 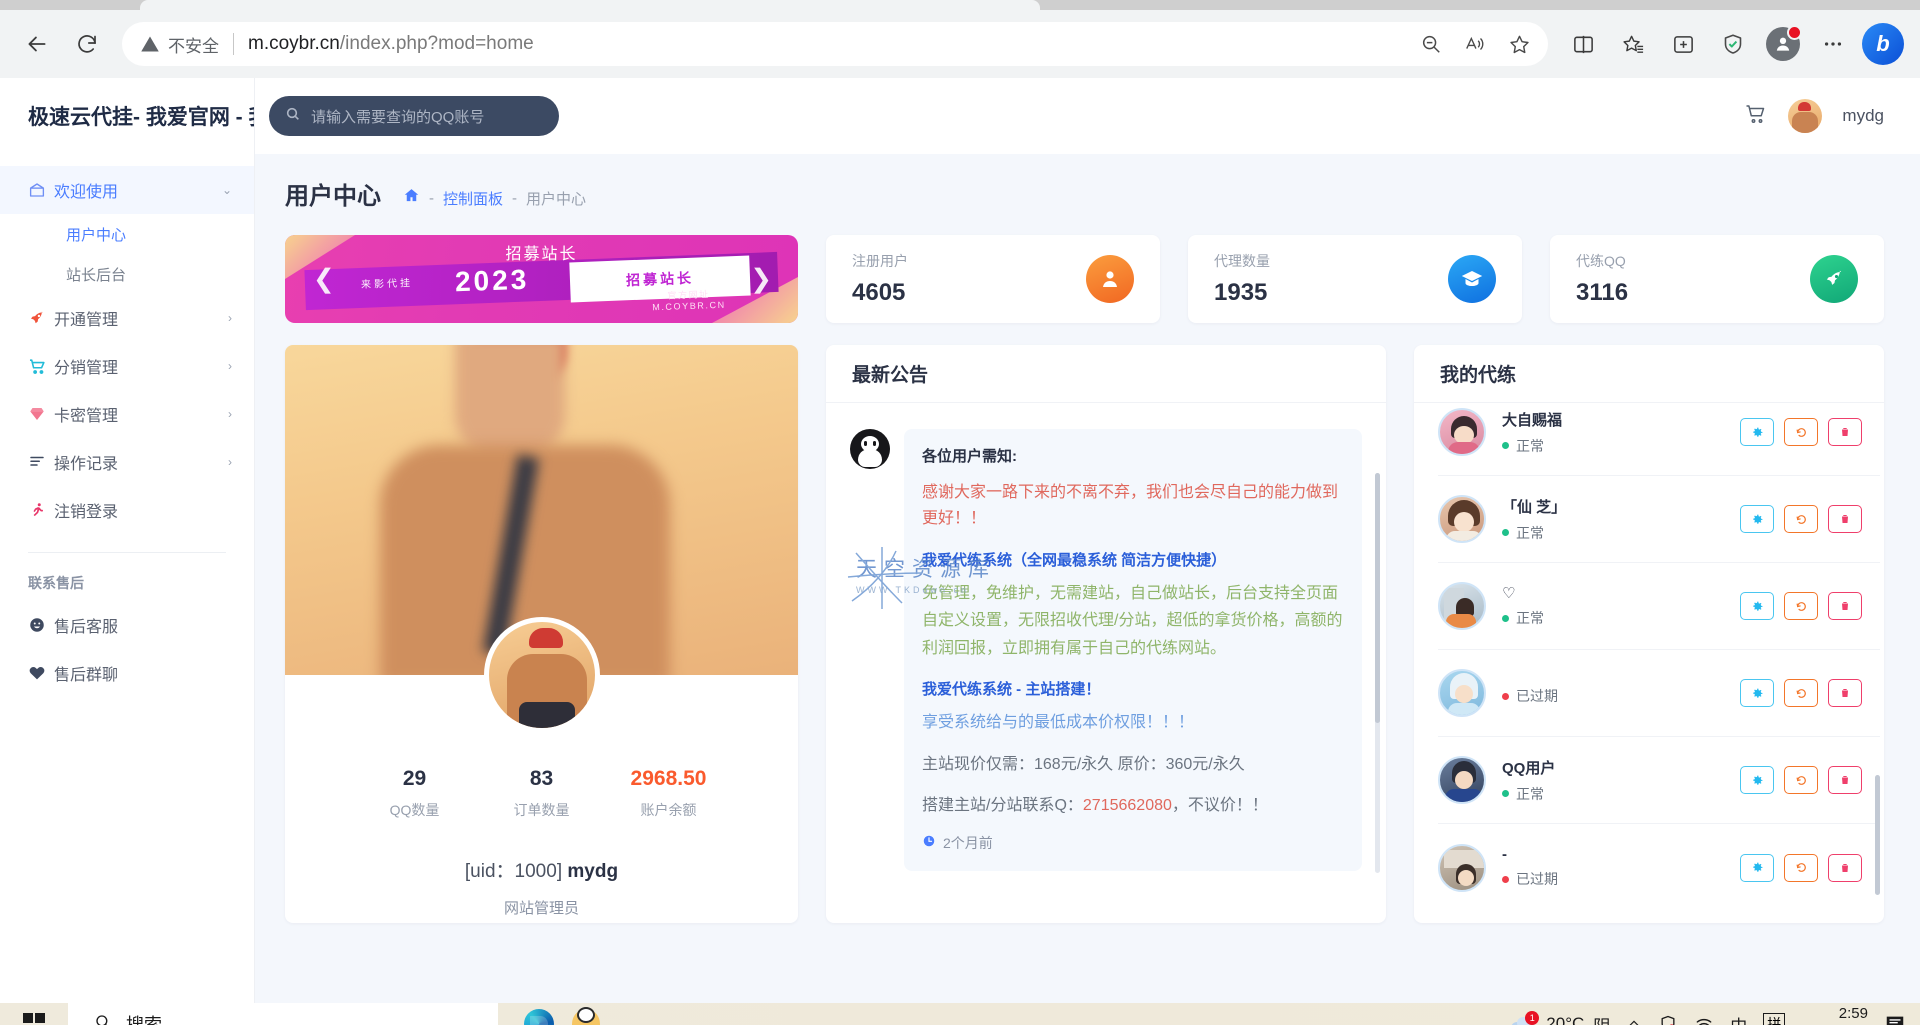 What do you see at coordinates (34, 1019) in the screenshot?
I see `windows-start-icon` at bounding box center [34, 1019].